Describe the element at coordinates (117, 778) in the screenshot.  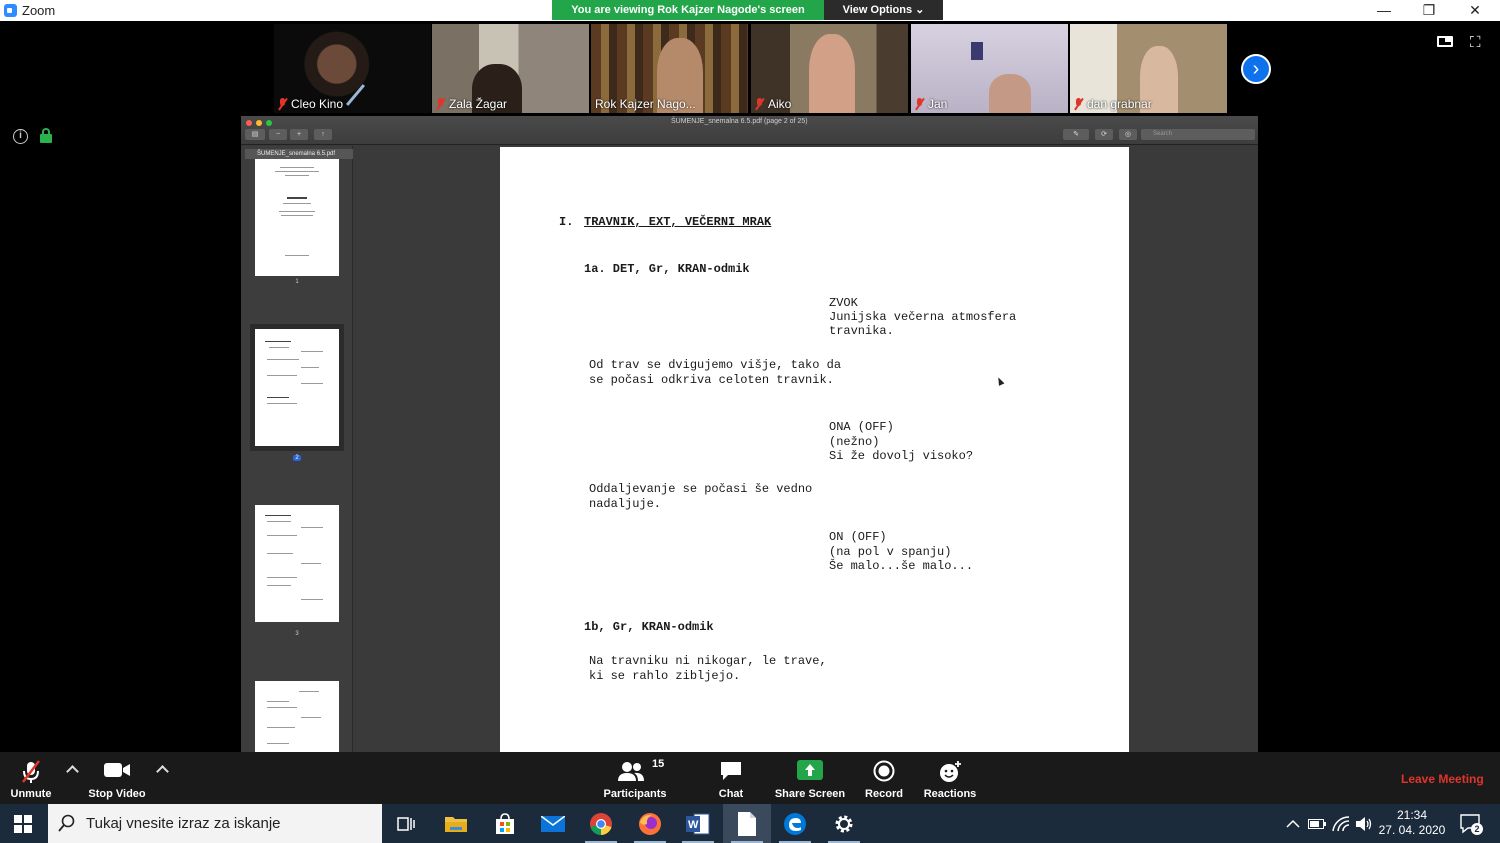
I see `stop-video-button: Stop Video` at that location.